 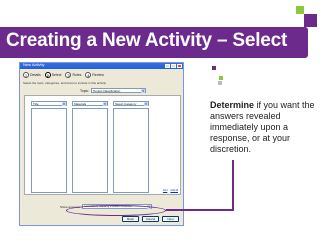 What do you see at coordinates (179, 66) in the screenshot?
I see `close-icon` at bounding box center [179, 66].